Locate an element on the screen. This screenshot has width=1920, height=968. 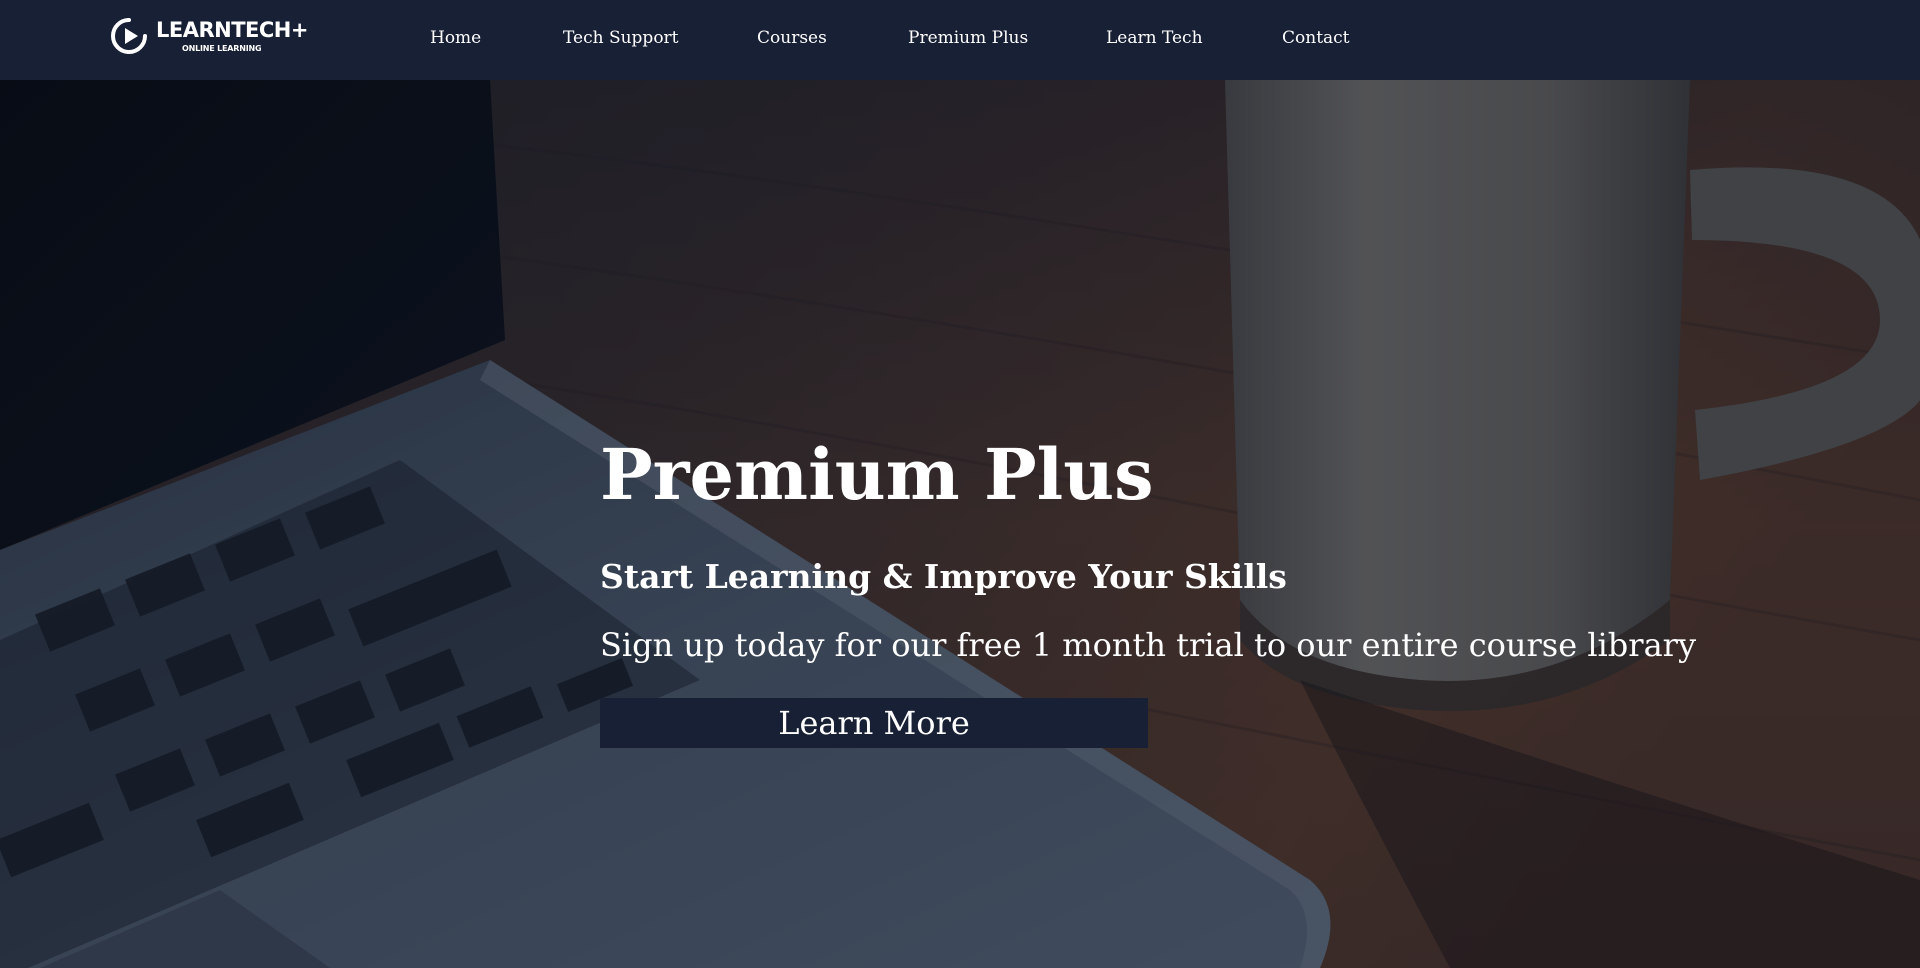
hero-subtitle: Start Learning & Improve Your Skills is located at coordinates (943, 576).